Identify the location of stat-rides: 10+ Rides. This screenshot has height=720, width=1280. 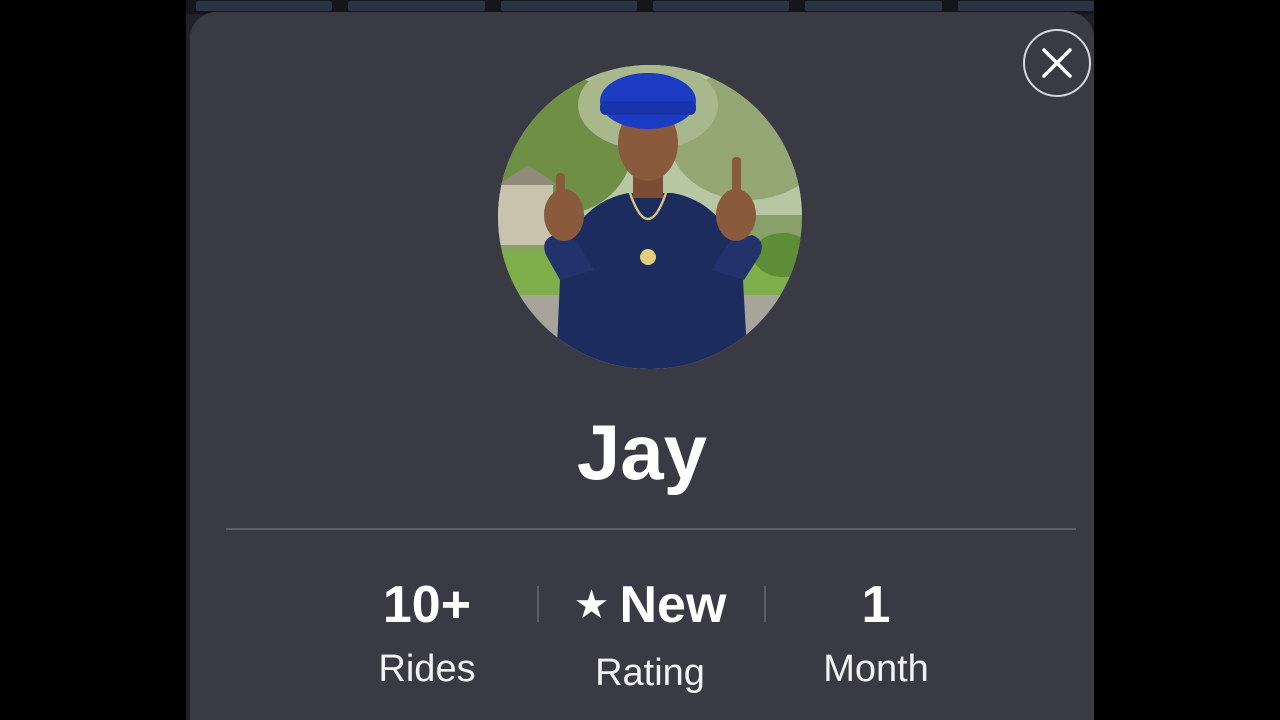
(427, 633).